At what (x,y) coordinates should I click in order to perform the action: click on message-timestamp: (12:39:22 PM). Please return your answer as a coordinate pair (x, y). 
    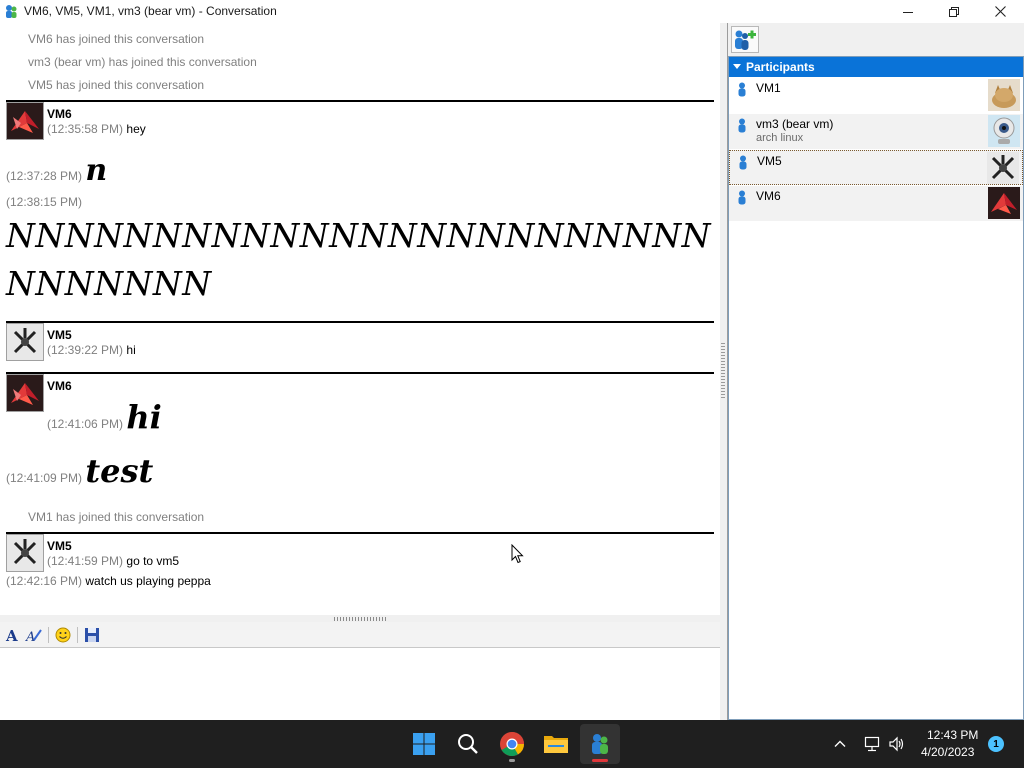
    Looking at the image, I should click on (85, 350).